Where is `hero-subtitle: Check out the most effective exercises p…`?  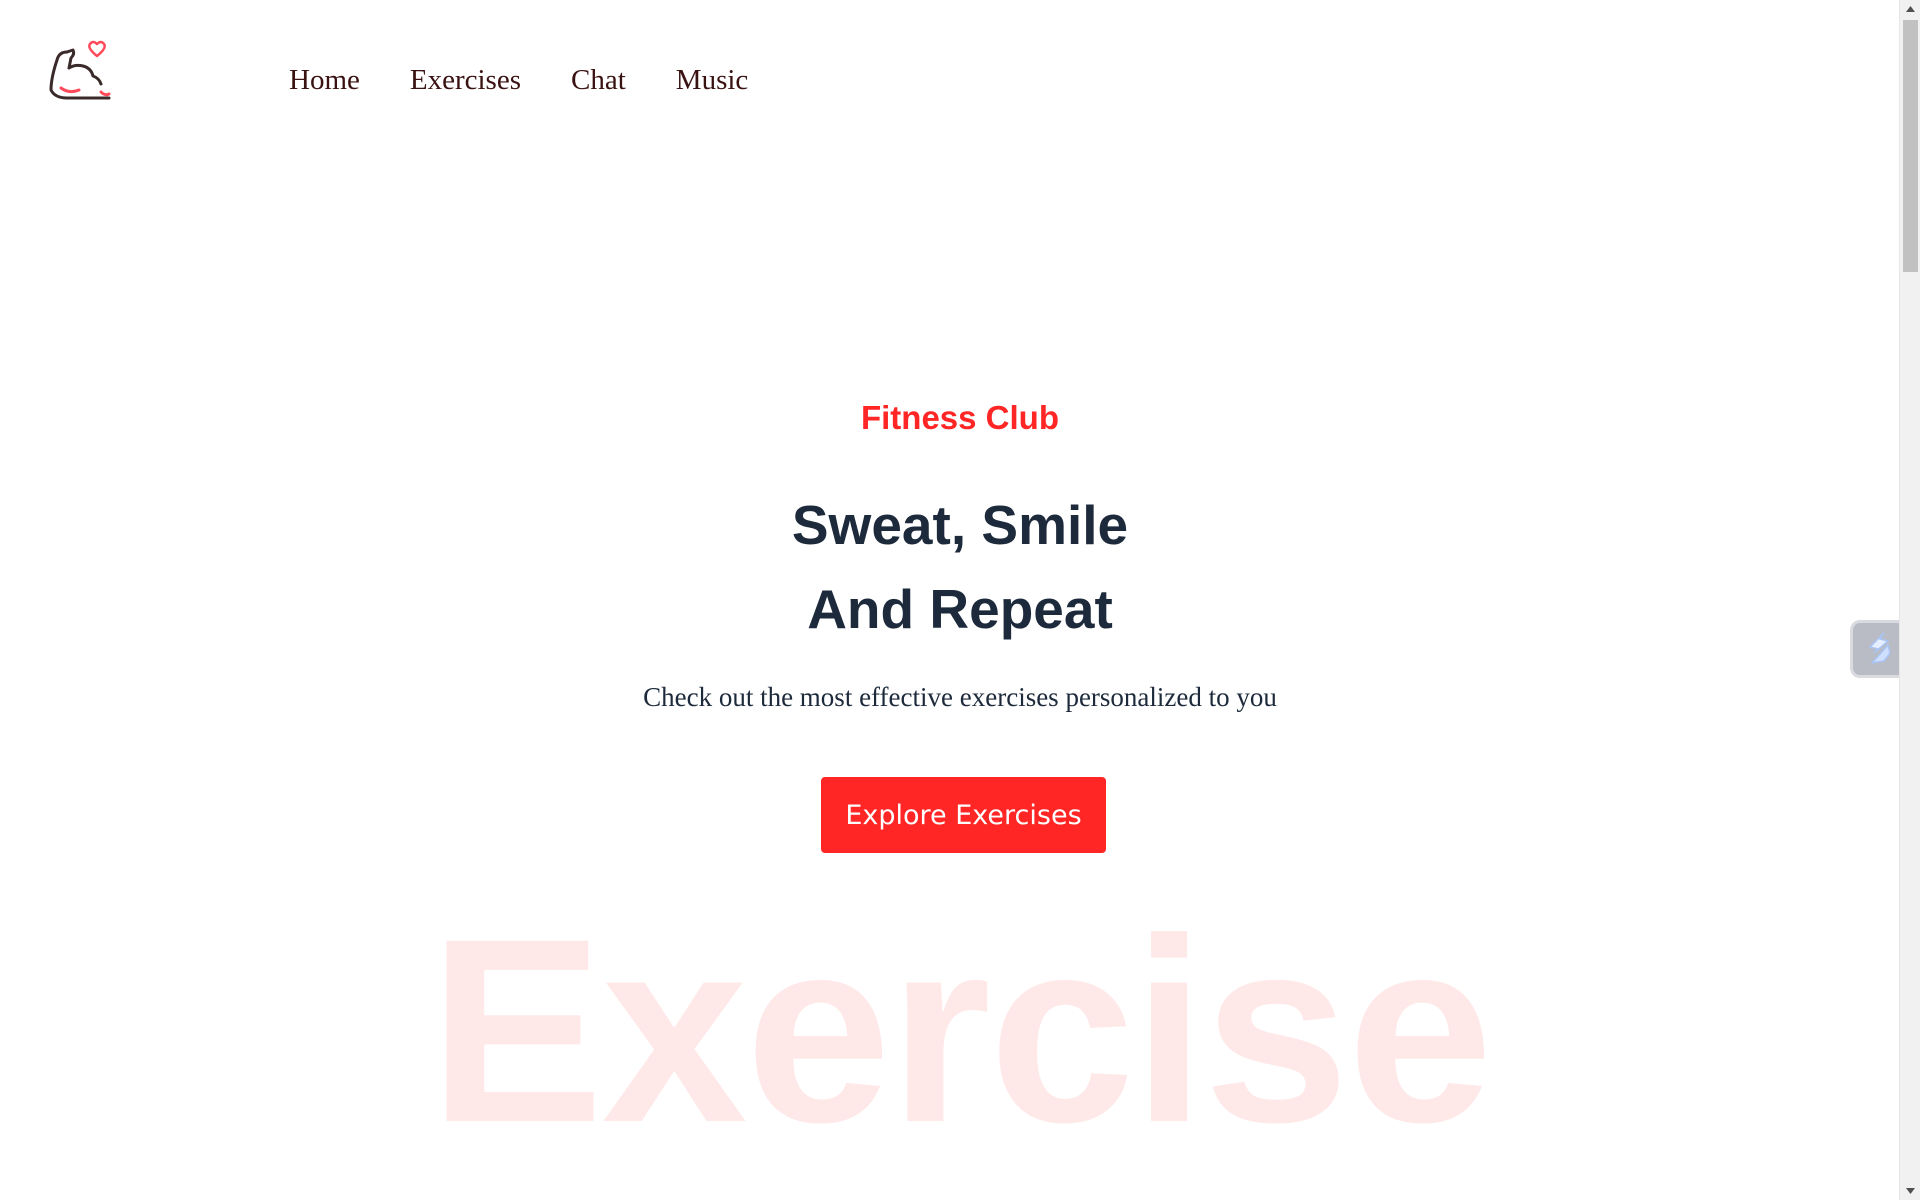 hero-subtitle: Check out the most effective exercises p… is located at coordinates (960, 697).